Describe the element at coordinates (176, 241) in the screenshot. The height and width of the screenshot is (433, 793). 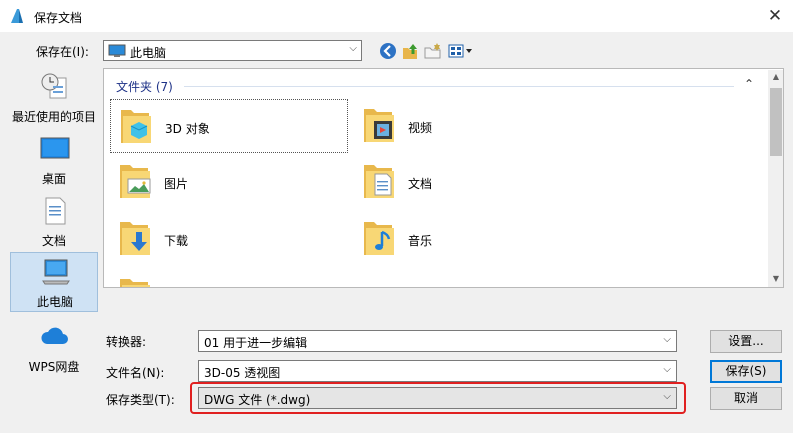
I see `folder-label: 下载` at that location.